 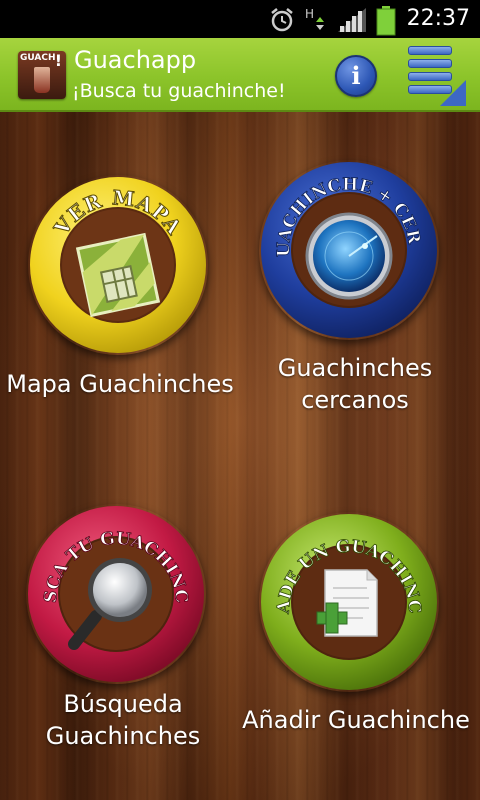 What do you see at coordinates (355, 384) in the screenshot?
I see `tile-label: Guachinches cercanos` at bounding box center [355, 384].